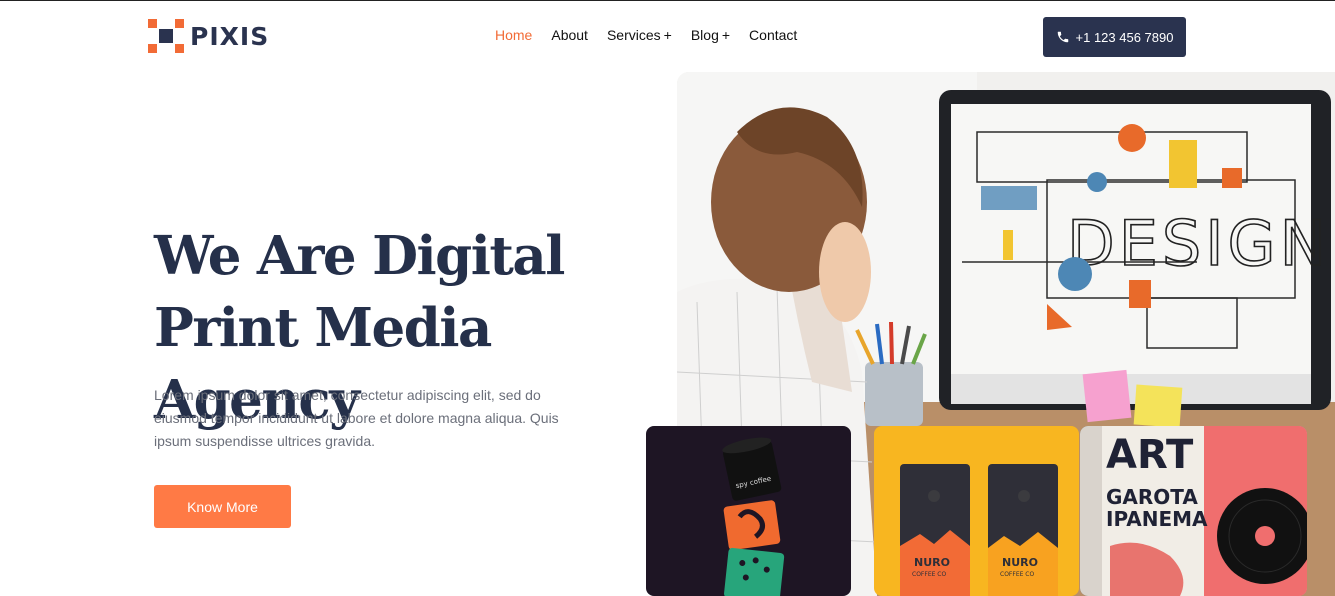 Image resolution: width=1335 pixels, height=596 pixels. I want to click on coffee-bags-tile: NURO COFFEE CO NURO COFFEE CO, so click(976, 511).